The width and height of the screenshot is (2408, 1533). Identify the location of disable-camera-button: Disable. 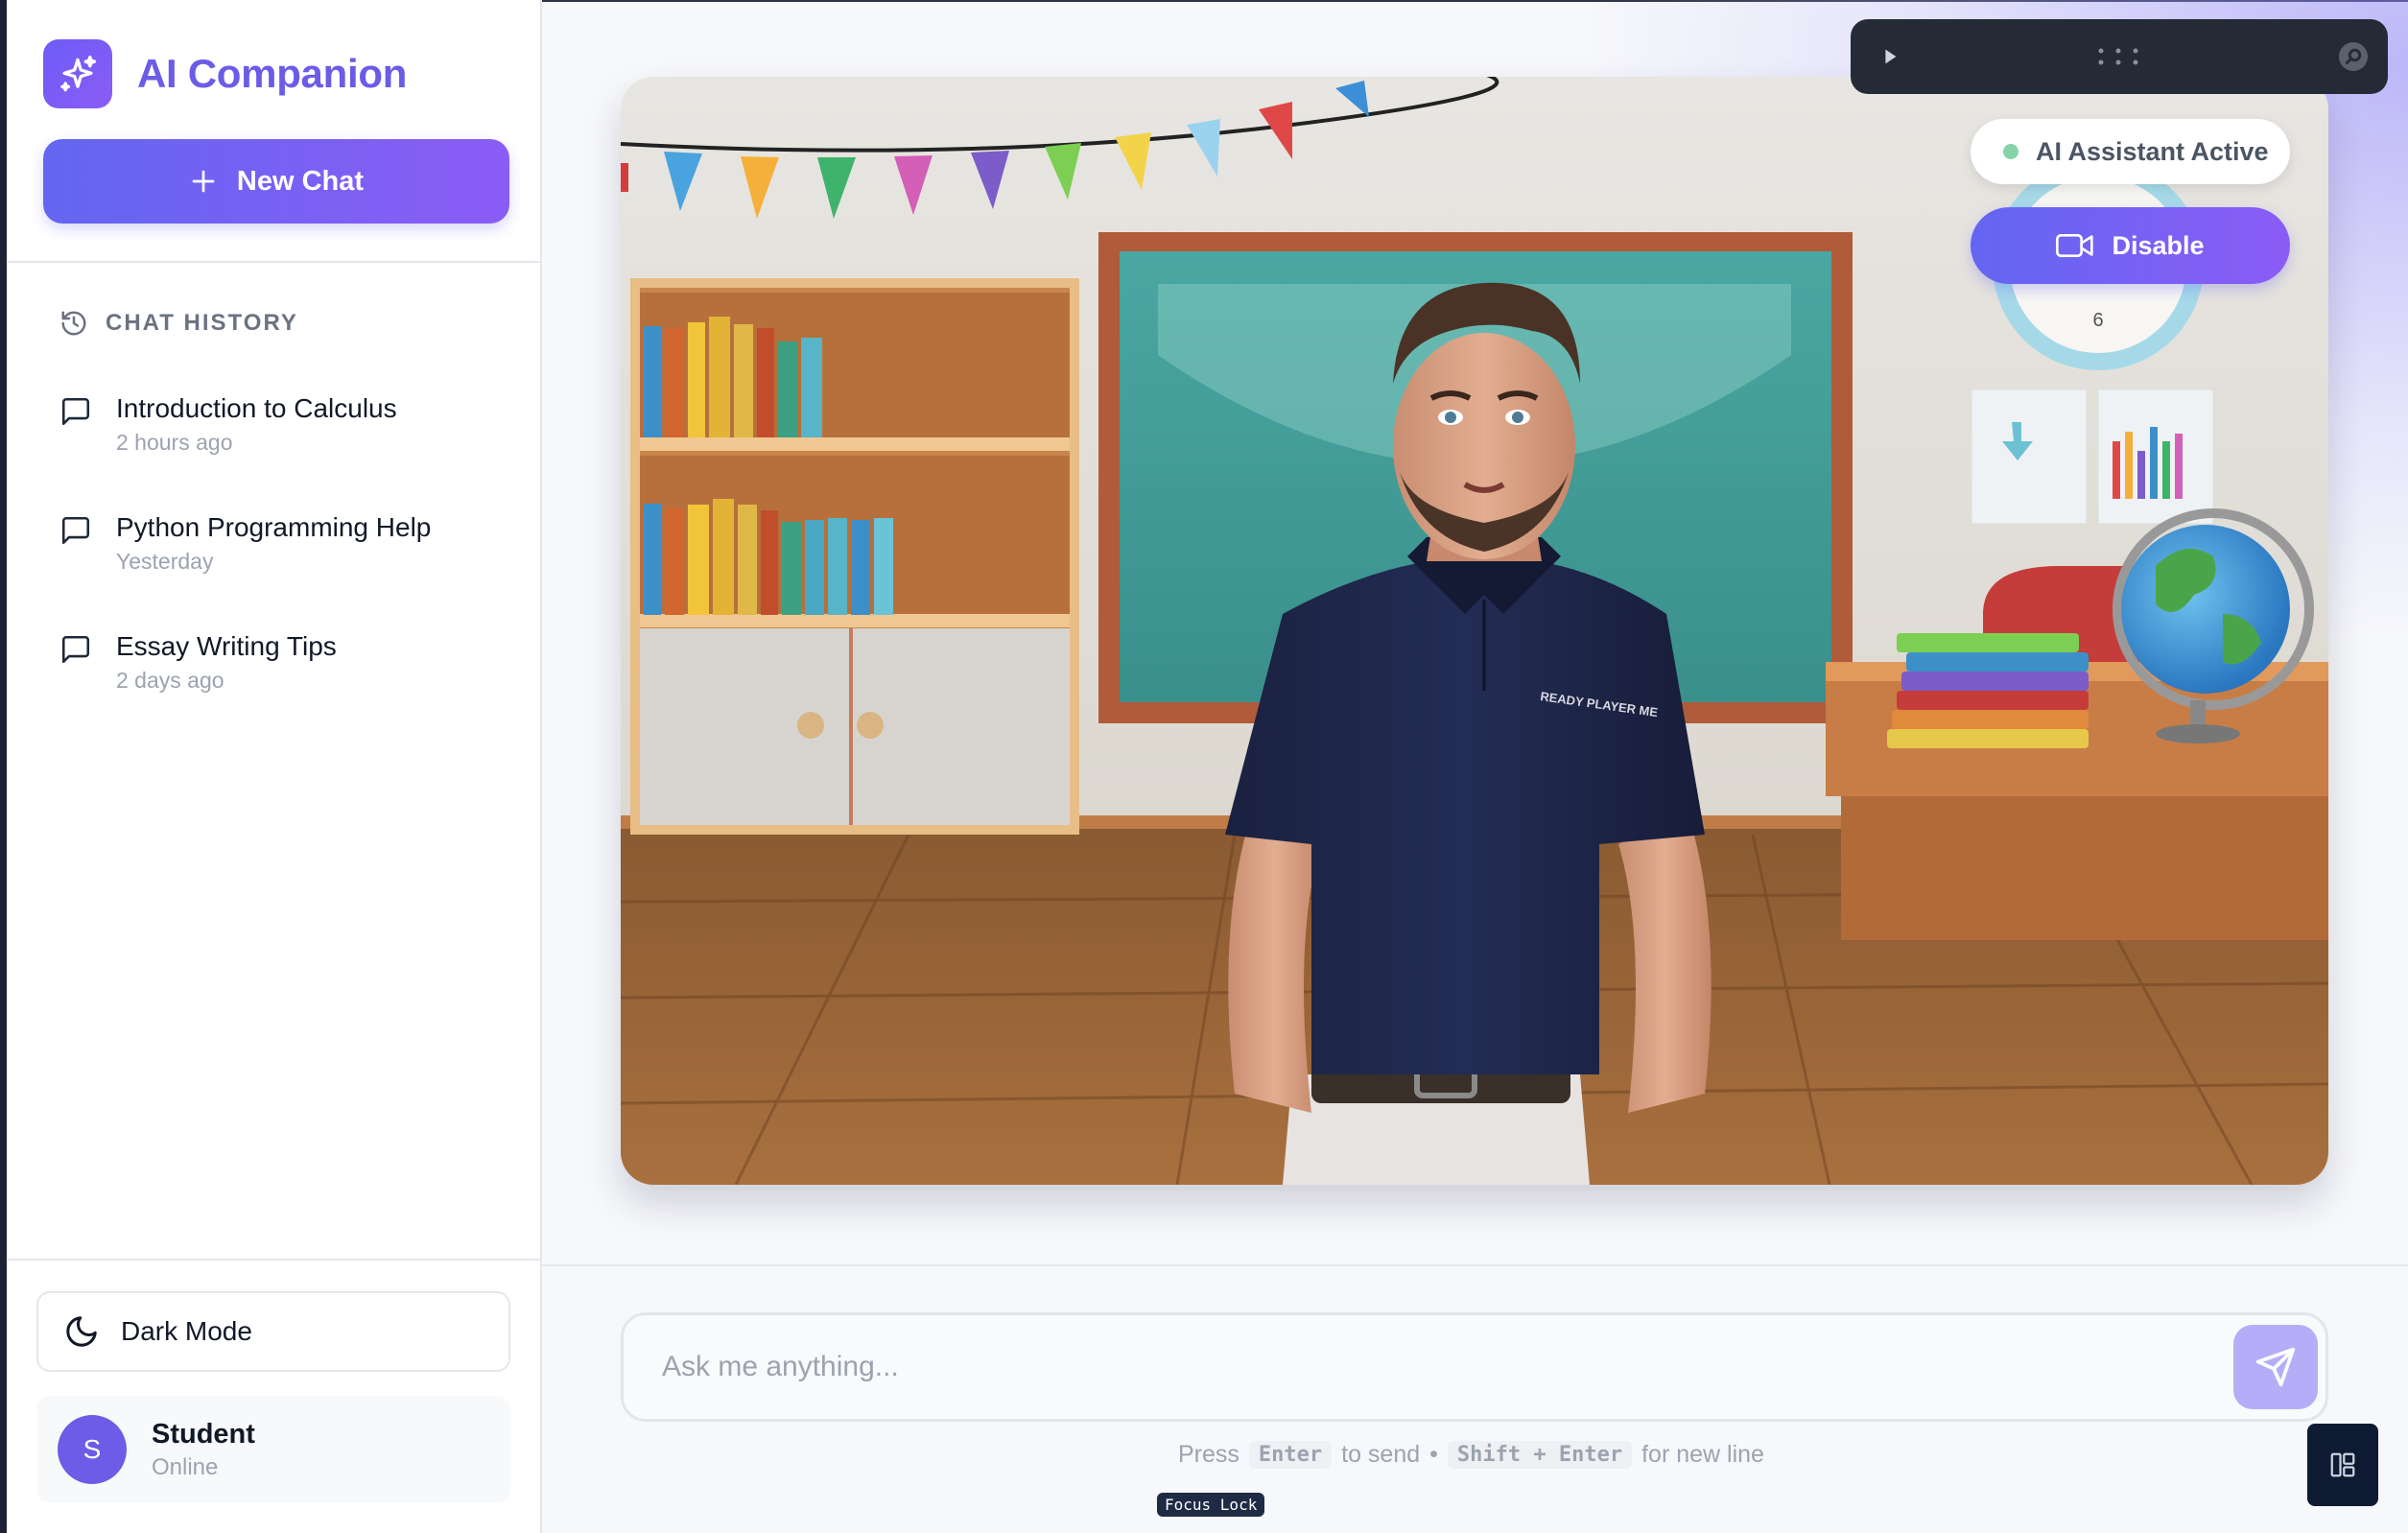
(2130, 245).